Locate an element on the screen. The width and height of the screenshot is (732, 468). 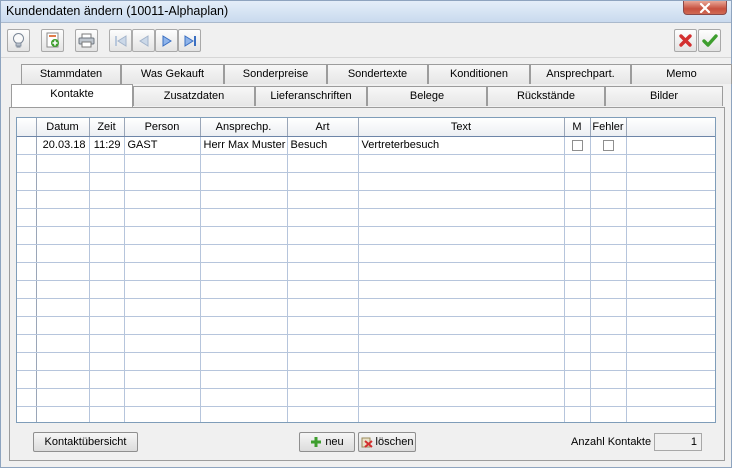
add-document-icon is located at coordinates (52, 40).